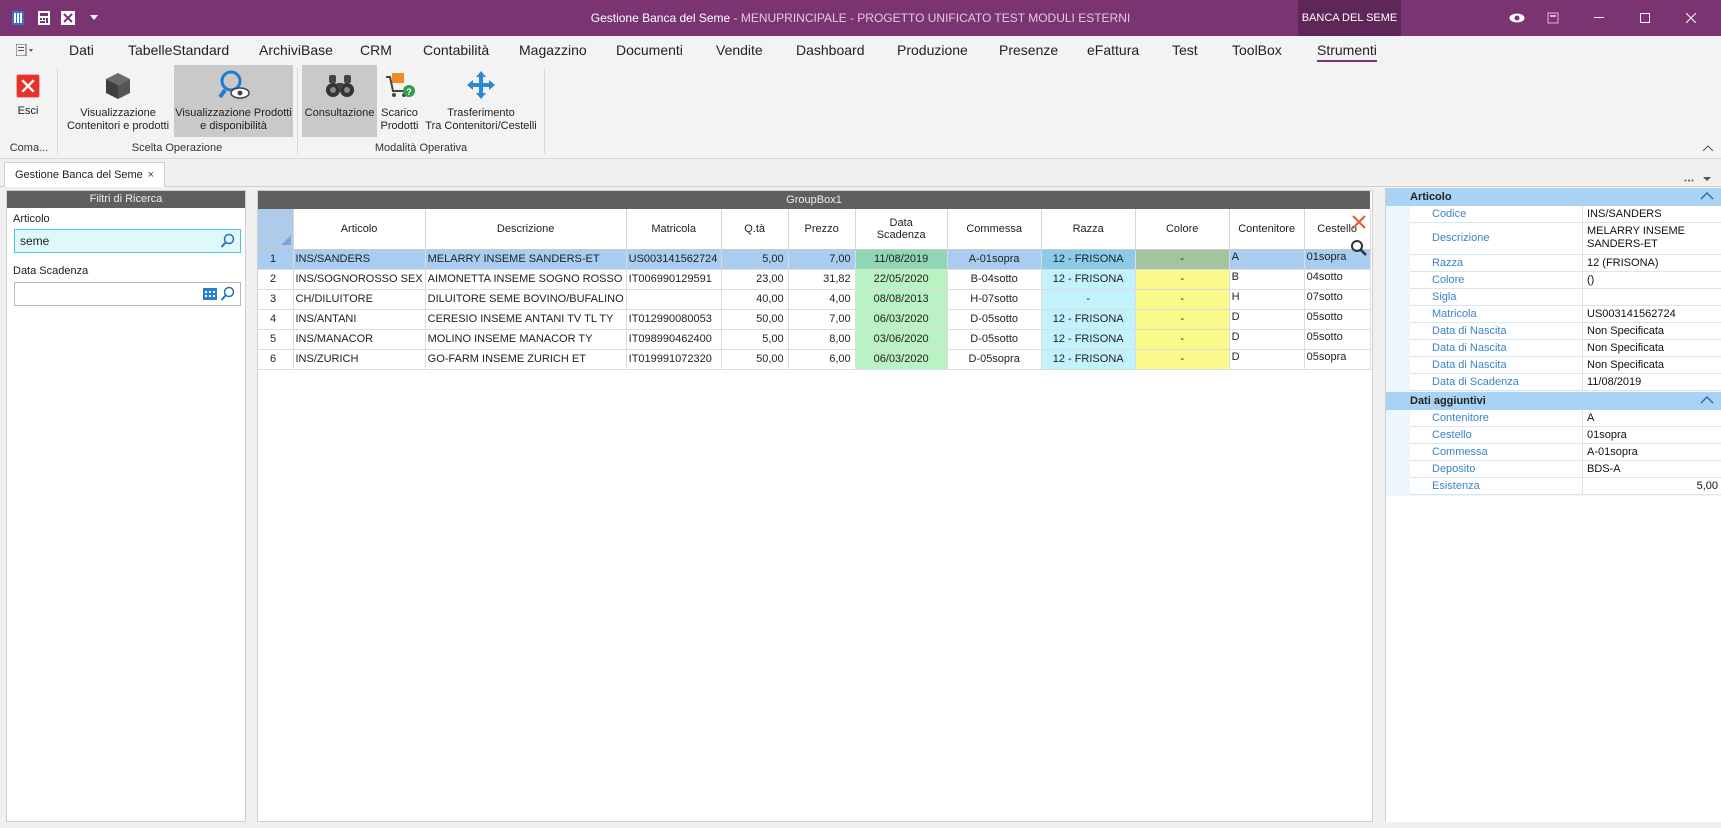 The height and width of the screenshot is (828, 1721). What do you see at coordinates (1185, 50) in the screenshot?
I see `menu-test: Test` at bounding box center [1185, 50].